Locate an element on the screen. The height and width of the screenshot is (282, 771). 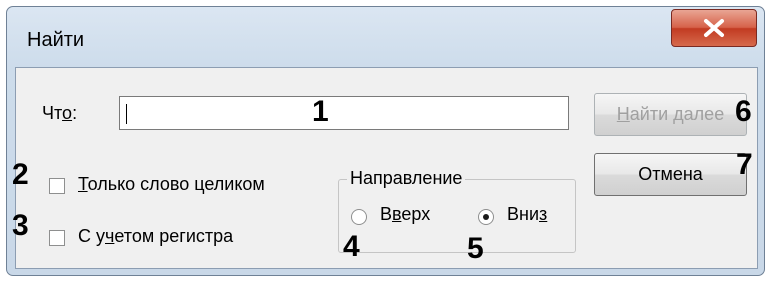
find-what-label: Что: is located at coordinates (60, 113).